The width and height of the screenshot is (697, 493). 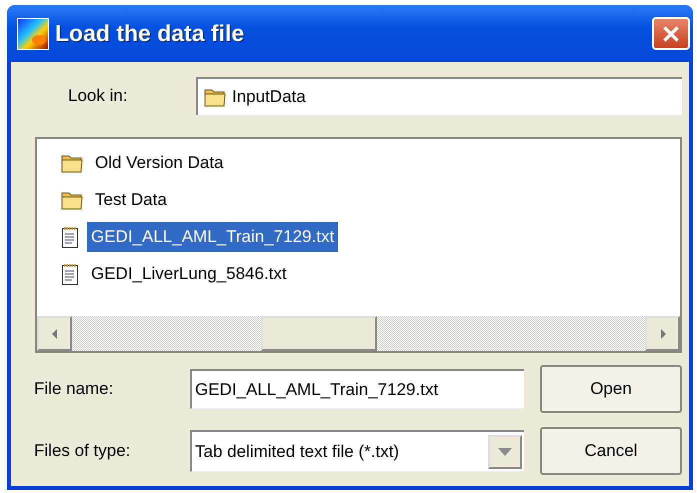 I want to click on horizontal-scrollbar, so click(x=358, y=333).